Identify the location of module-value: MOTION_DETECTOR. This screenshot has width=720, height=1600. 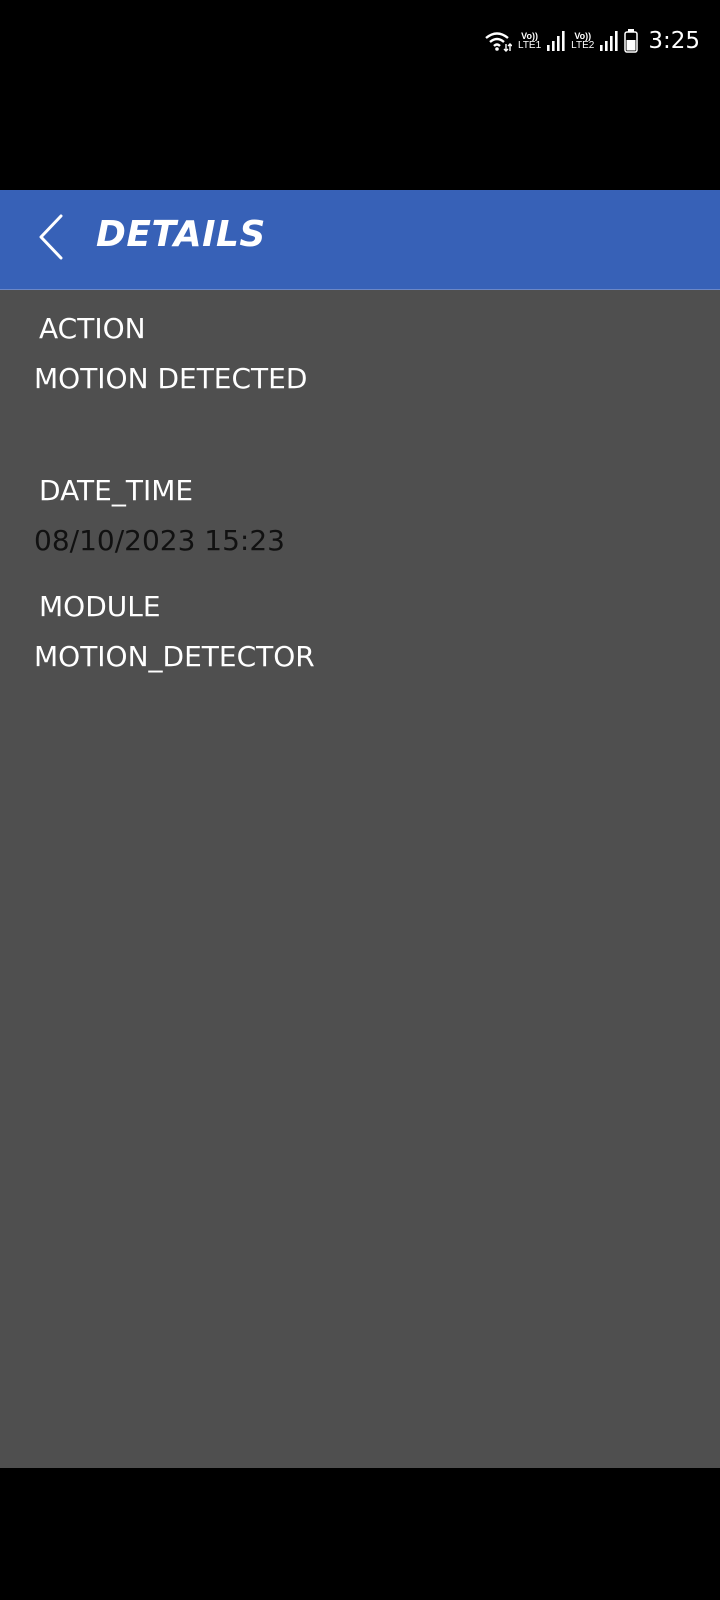
(174, 656).